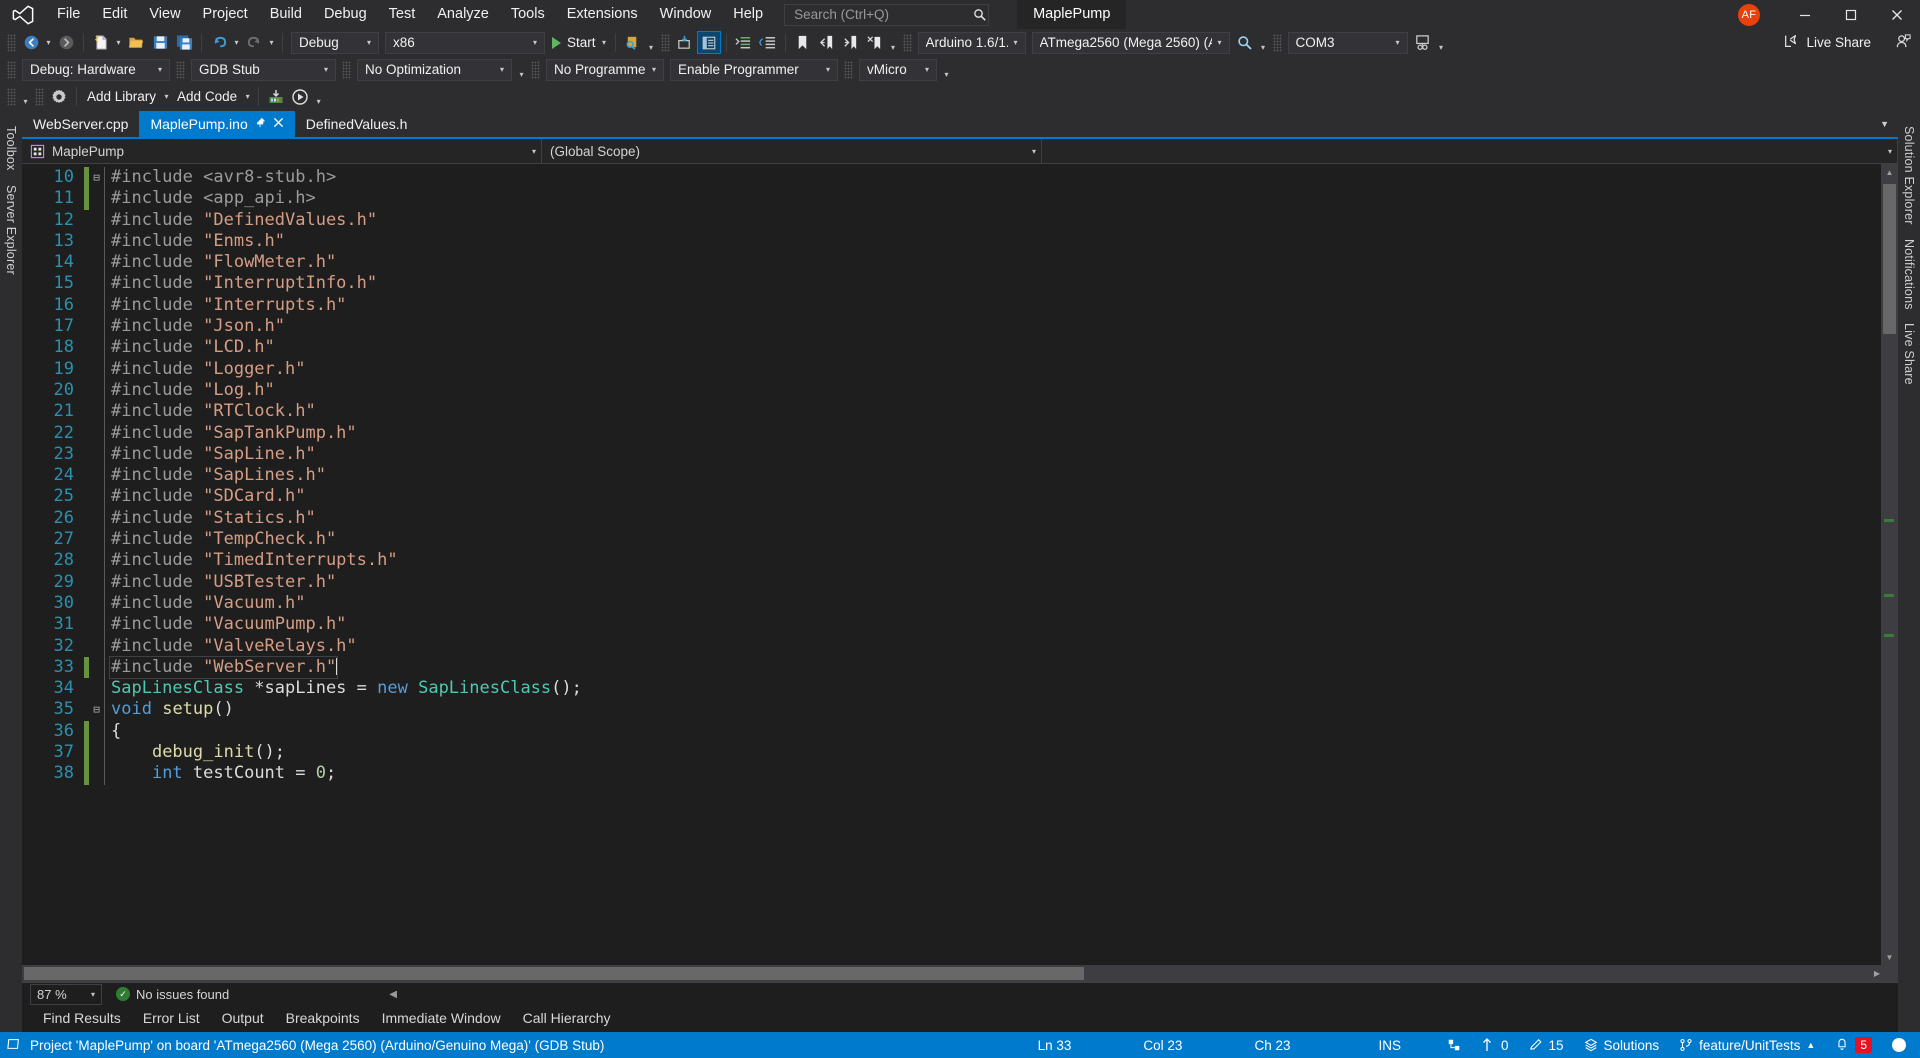  I want to click on menu-project: Project, so click(225, 14).